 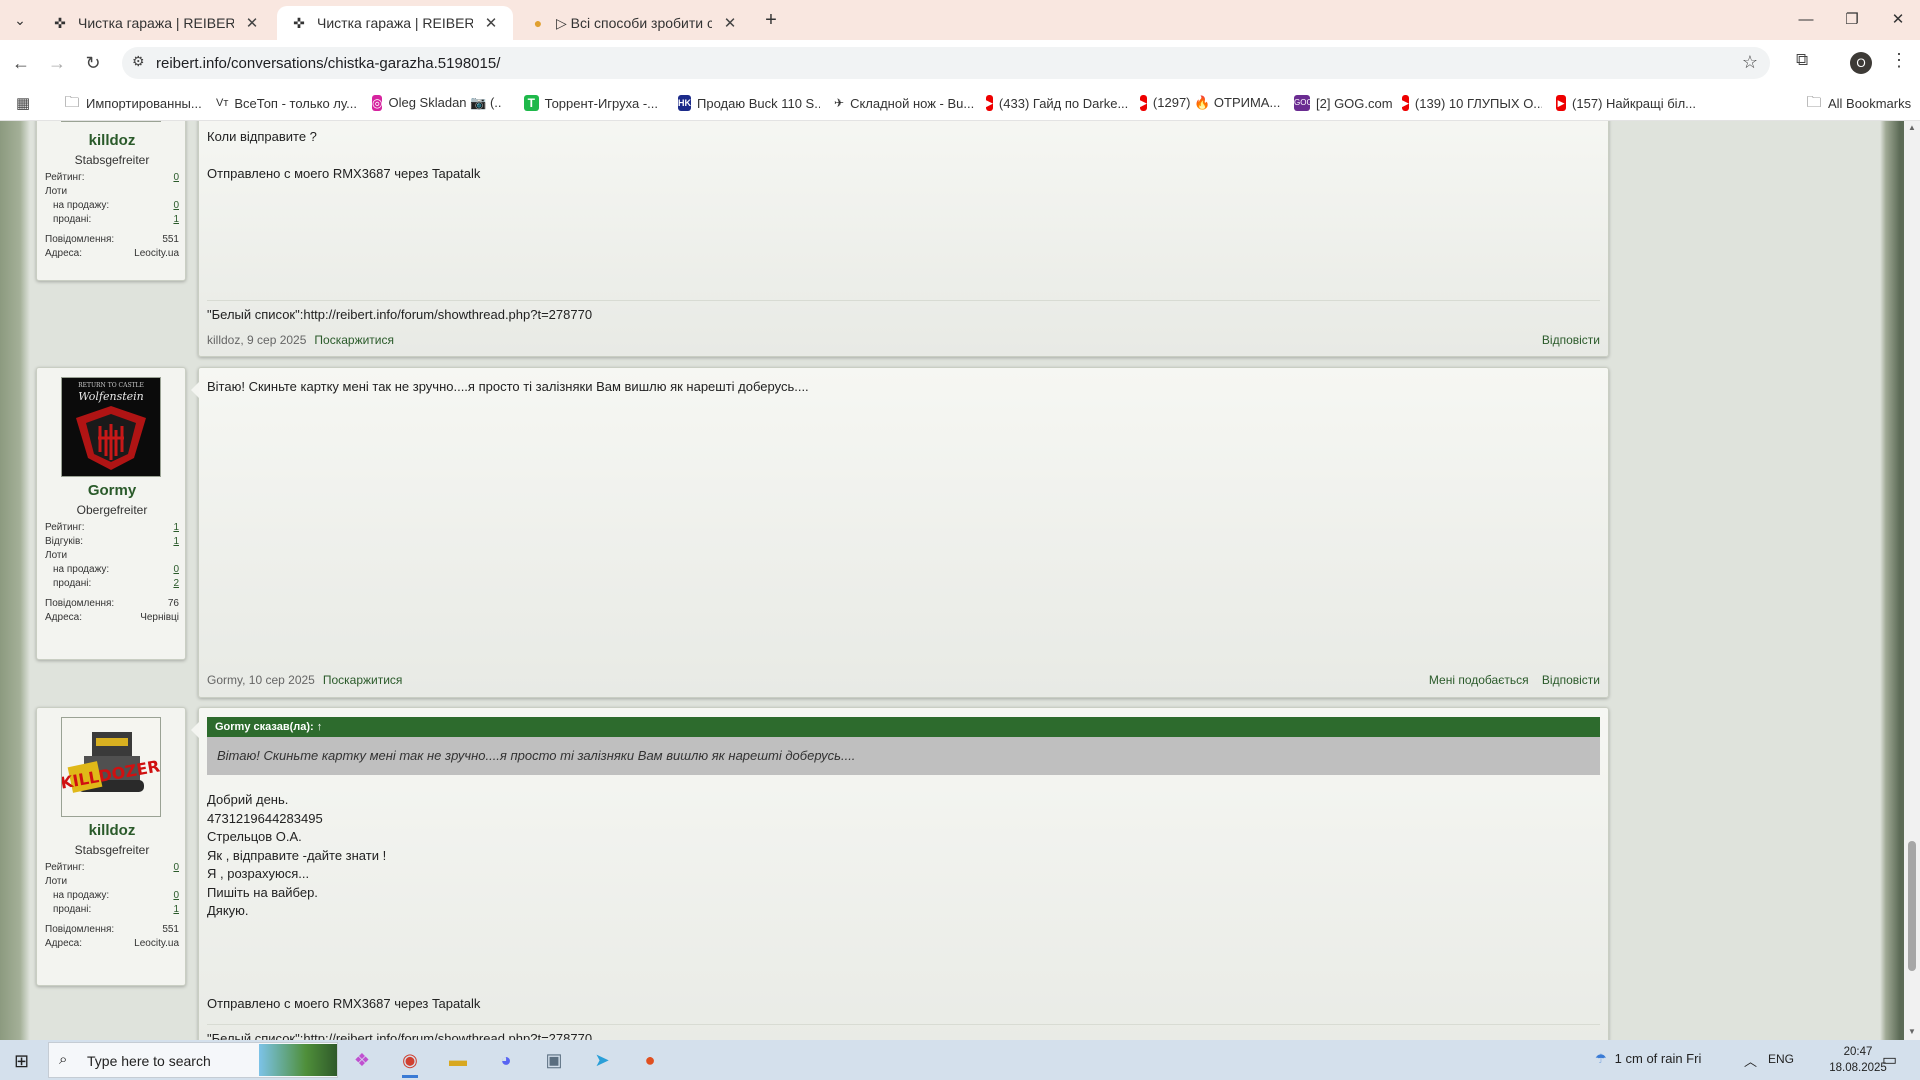 I want to click on tab-screenshot-guide: ● ▷ Всі способи зробити скрін... ✕, so click(x=634, y=23).